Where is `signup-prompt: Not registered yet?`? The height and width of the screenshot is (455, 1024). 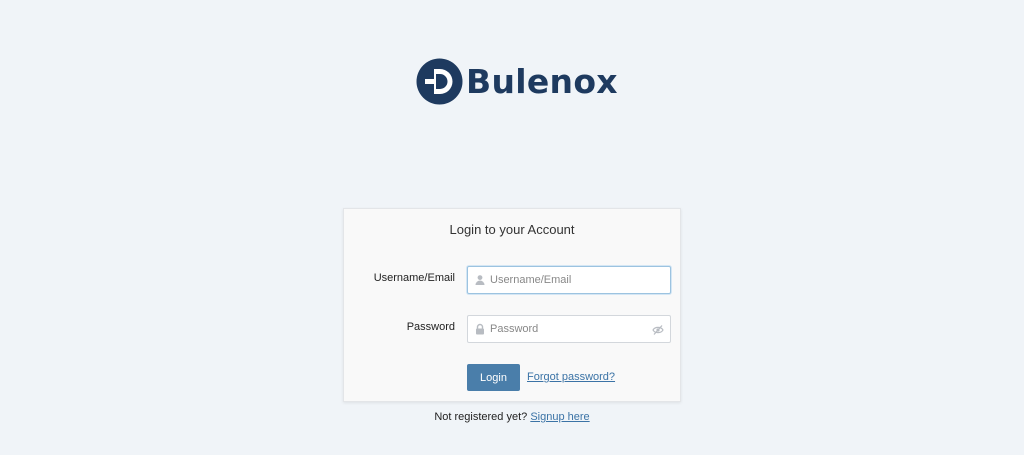
signup-prompt: Not registered yet? is located at coordinates (481, 417).